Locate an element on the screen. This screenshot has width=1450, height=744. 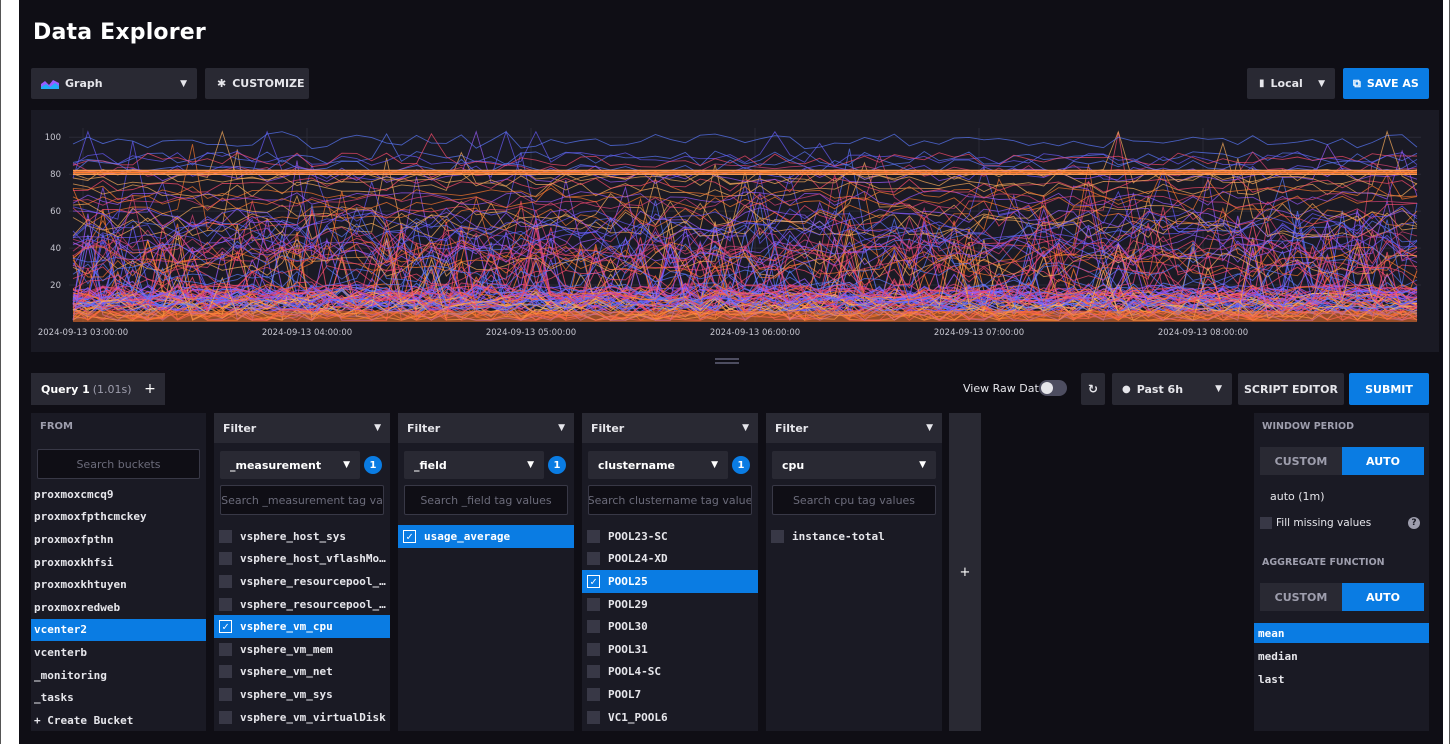
tag-value-list: instance-total is located at coordinates (854, 536).